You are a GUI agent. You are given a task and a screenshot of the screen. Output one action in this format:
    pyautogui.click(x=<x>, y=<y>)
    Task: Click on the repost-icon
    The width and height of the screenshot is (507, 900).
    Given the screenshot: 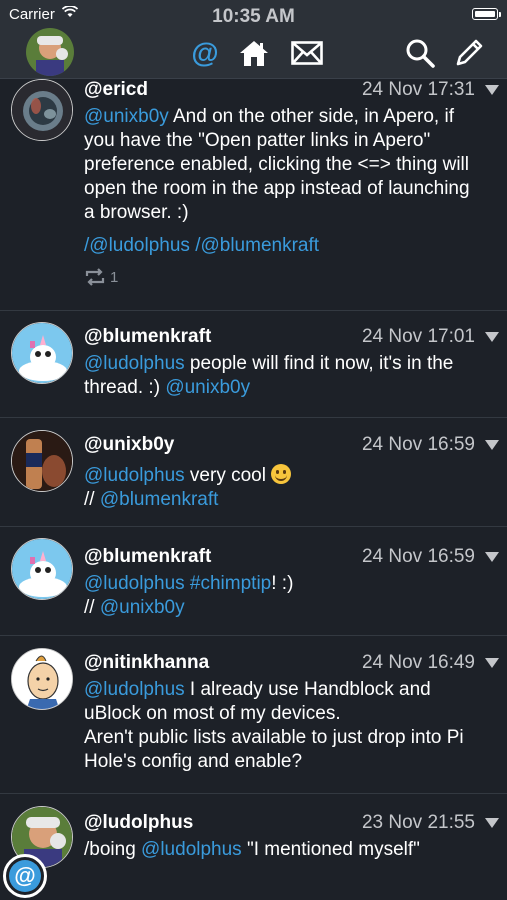 What is the action you would take?
    pyautogui.click(x=95, y=277)
    